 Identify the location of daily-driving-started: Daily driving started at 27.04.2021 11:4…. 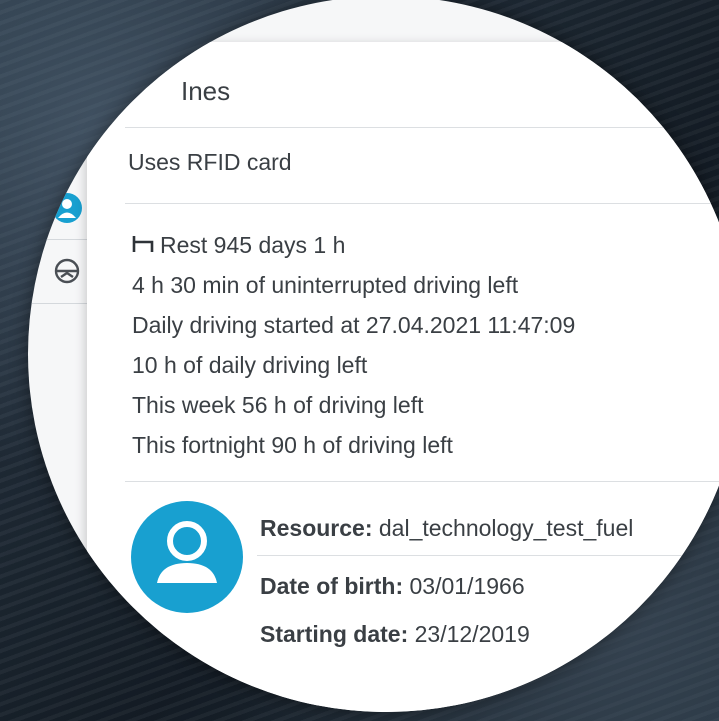
(354, 325).